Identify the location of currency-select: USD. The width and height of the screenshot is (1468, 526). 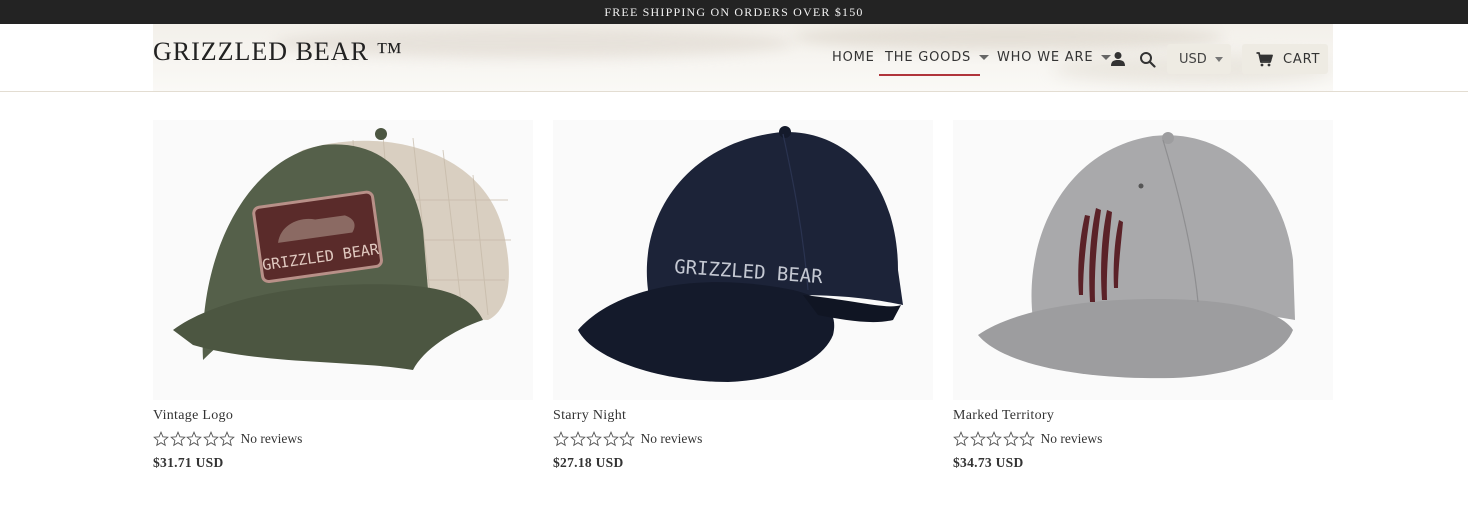
(1199, 59).